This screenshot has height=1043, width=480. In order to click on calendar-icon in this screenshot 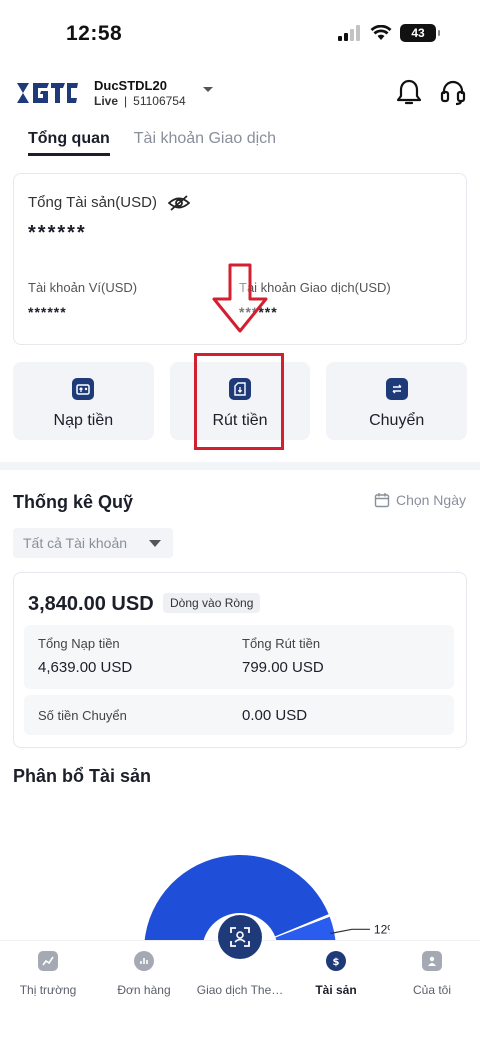, I will do `click(382, 500)`.